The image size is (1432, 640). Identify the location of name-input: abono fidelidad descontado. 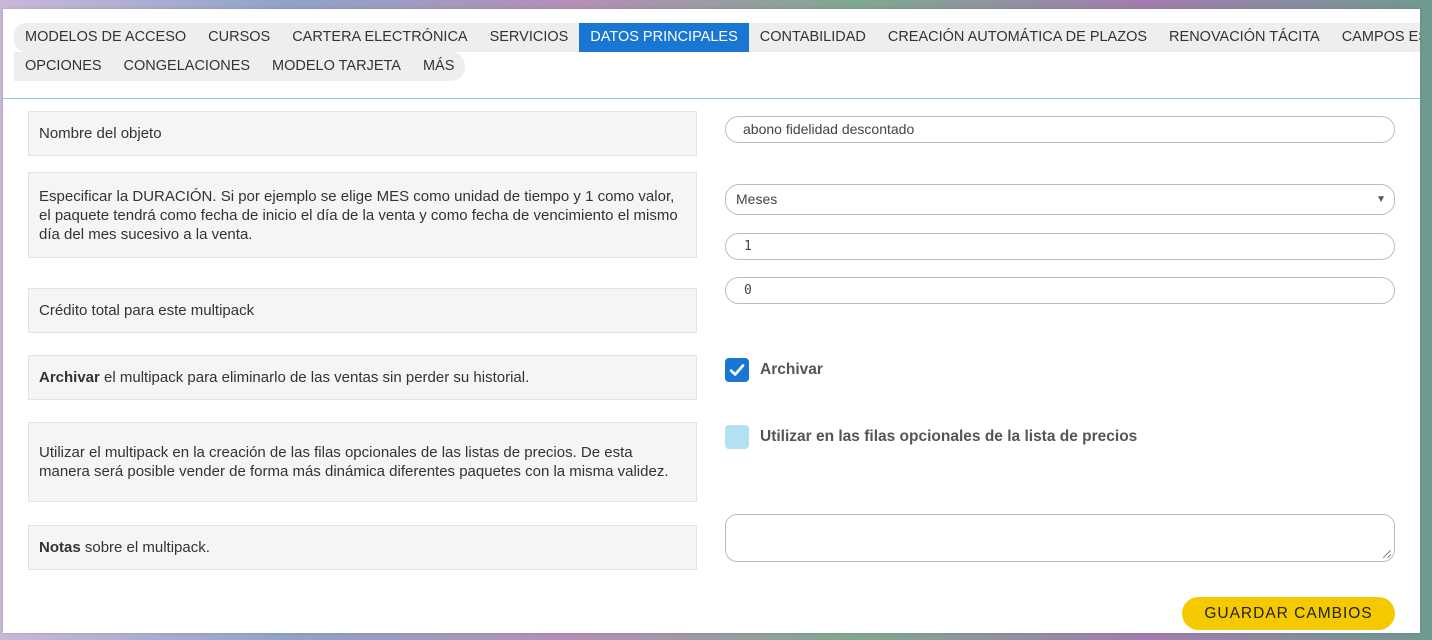
(1060, 129).